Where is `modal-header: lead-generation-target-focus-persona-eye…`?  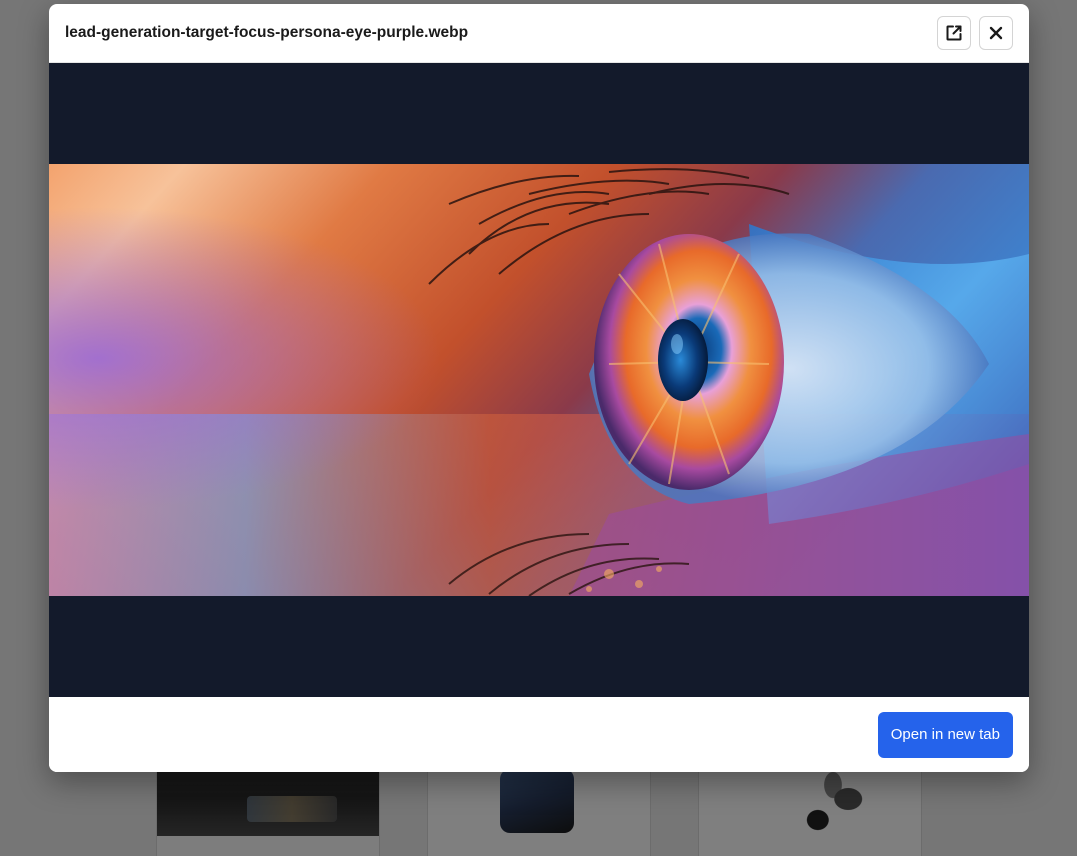
modal-header: lead-generation-target-focus-persona-eye… is located at coordinates (539, 33).